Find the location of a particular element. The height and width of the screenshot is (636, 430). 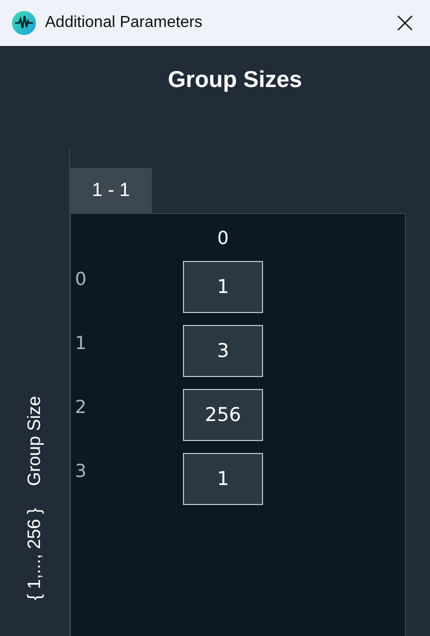

row-header: 2 is located at coordinates (81, 407).